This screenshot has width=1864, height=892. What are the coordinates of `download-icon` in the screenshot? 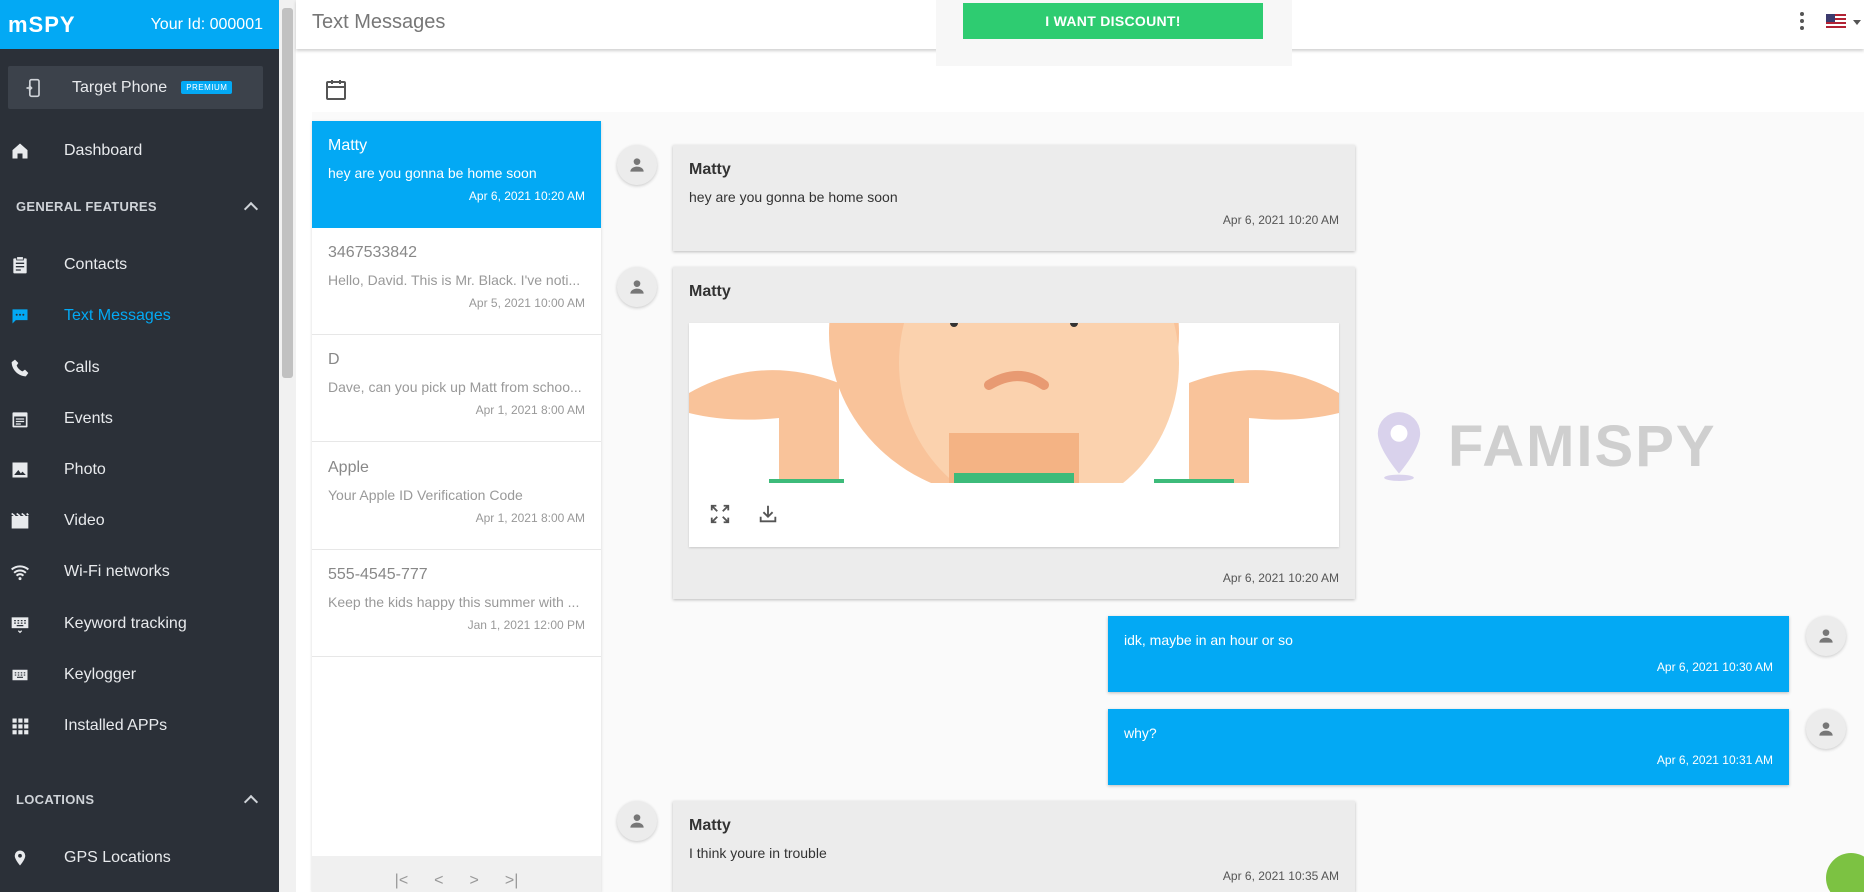 It's located at (768, 514).